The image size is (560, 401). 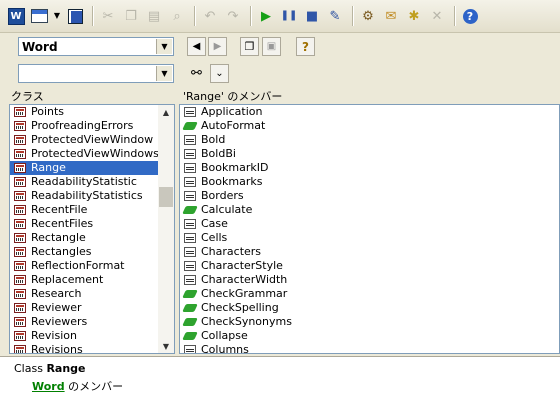 What do you see at coordinates (225, 348) in the screenshot?
I see `member-item-label: Columns` at bounding box center [225, 348].